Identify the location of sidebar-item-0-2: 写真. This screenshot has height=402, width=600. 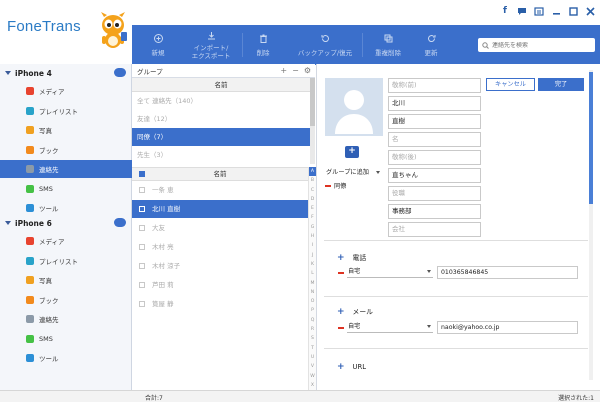
(66, 130).